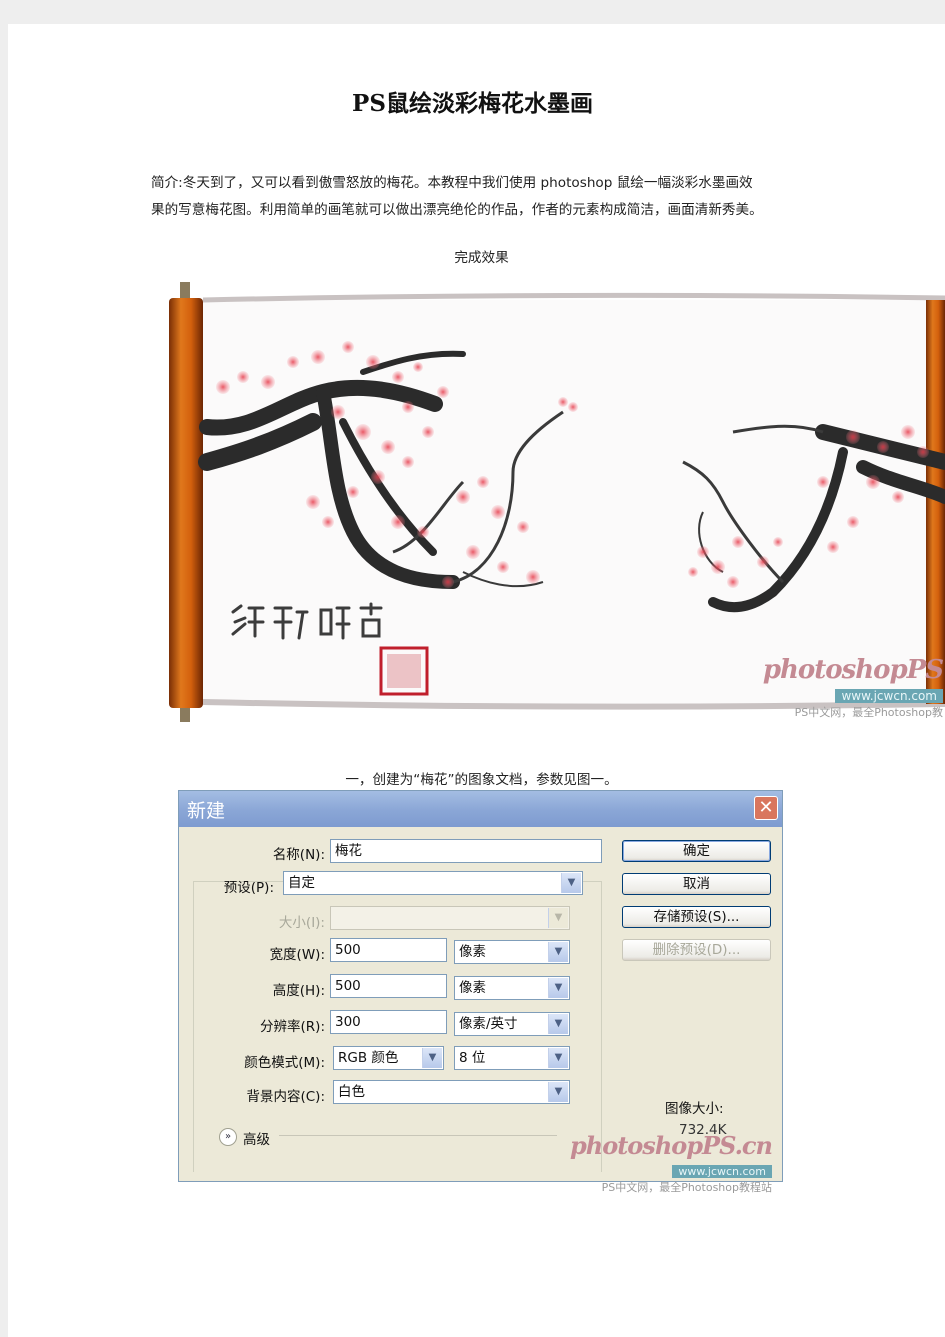 The image size is (945, 1337). What do you see at coordinates (248, 888) in the screenshot?
I see `preset-label: 预设(P):` at bounding box center [248, 888].